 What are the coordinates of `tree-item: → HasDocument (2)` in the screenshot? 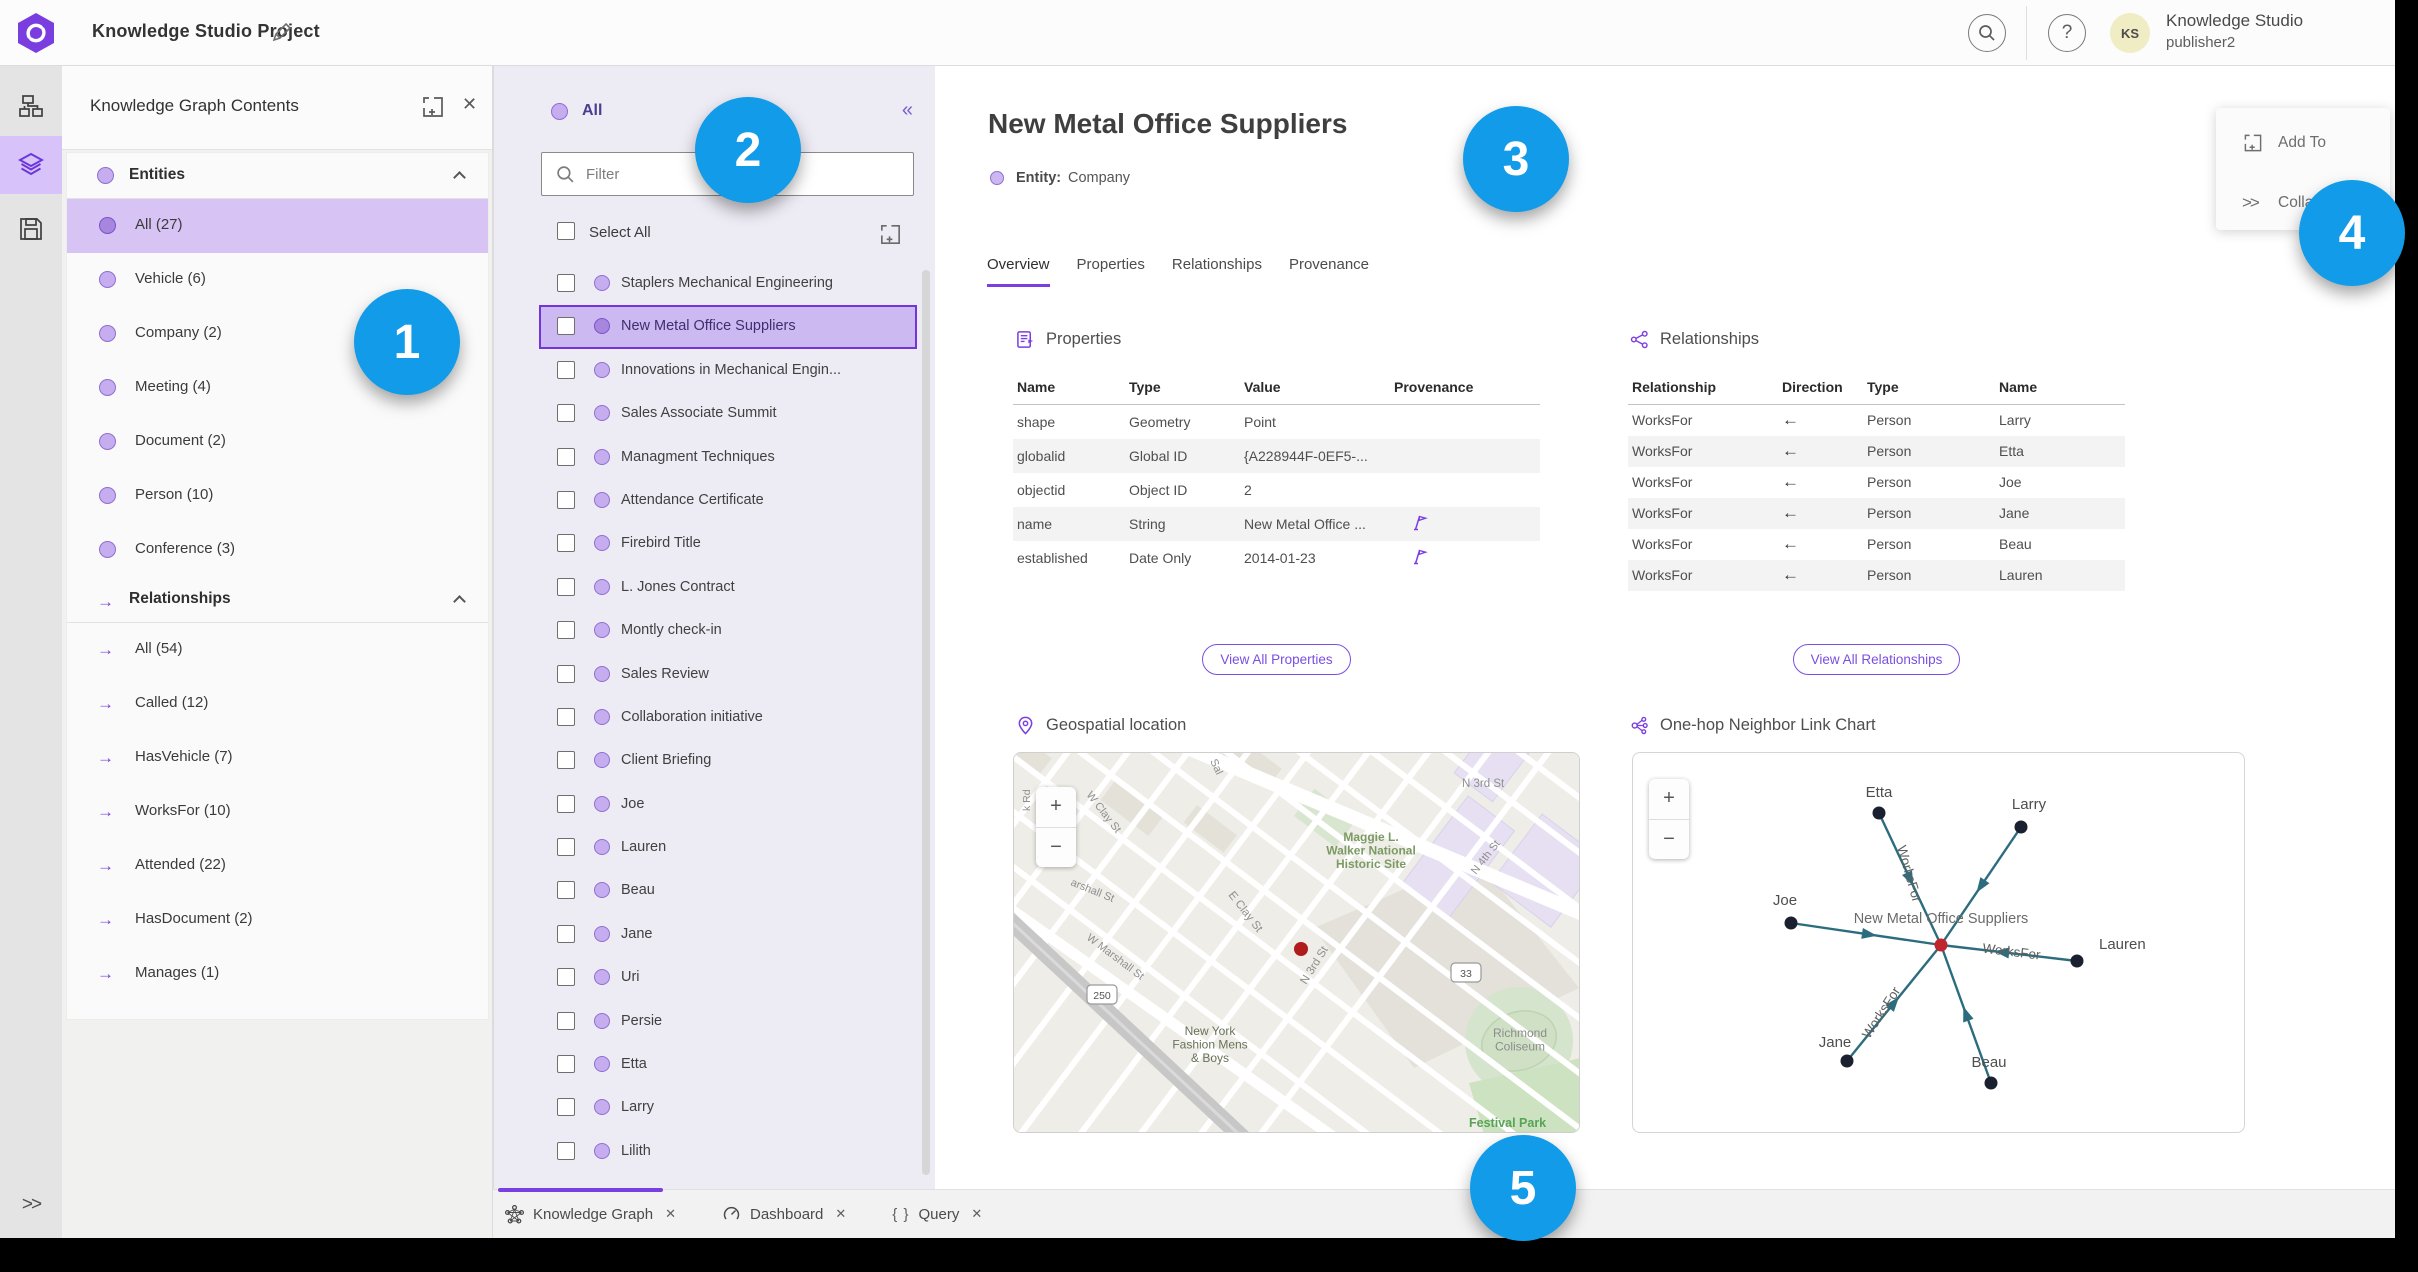 It's located at (277, 920).